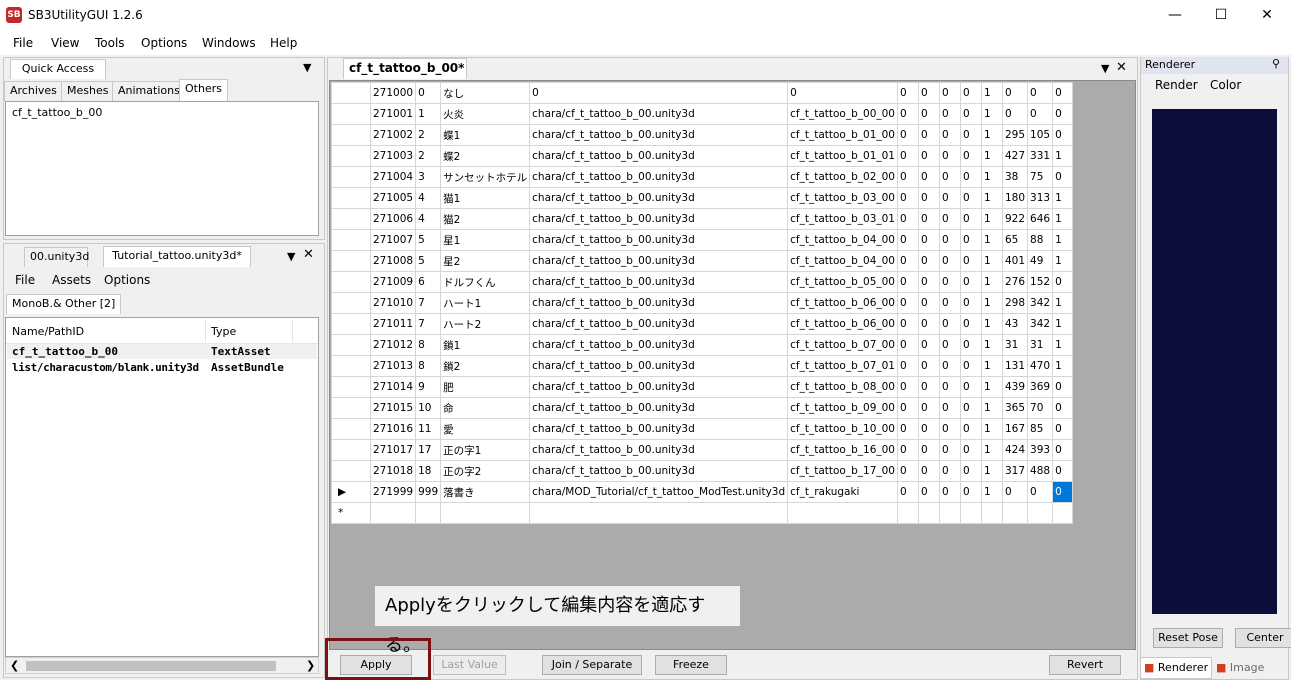 This screenshot has height=680, width=1291. Describe the element at coordinates (393, 450) in the screenshot. I see `grid-cell: 271017` at that location.